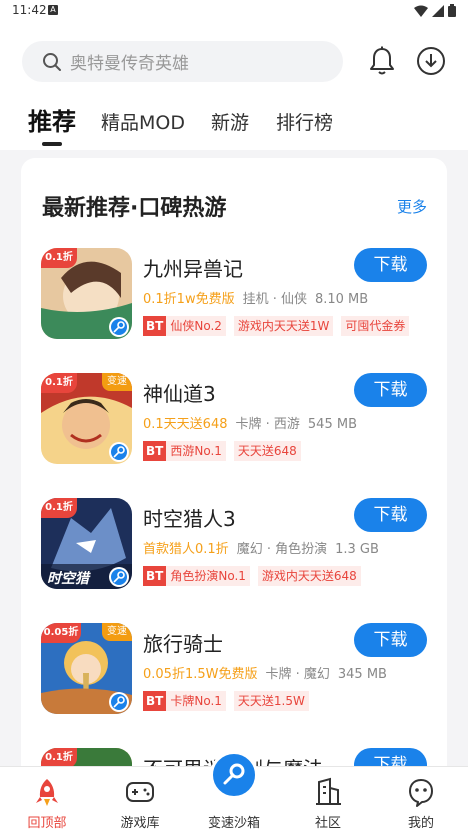 The image size is (468, 832). Describe the element at coordinates (234, 775) in the screenshot. I see `key-icon` at that location.